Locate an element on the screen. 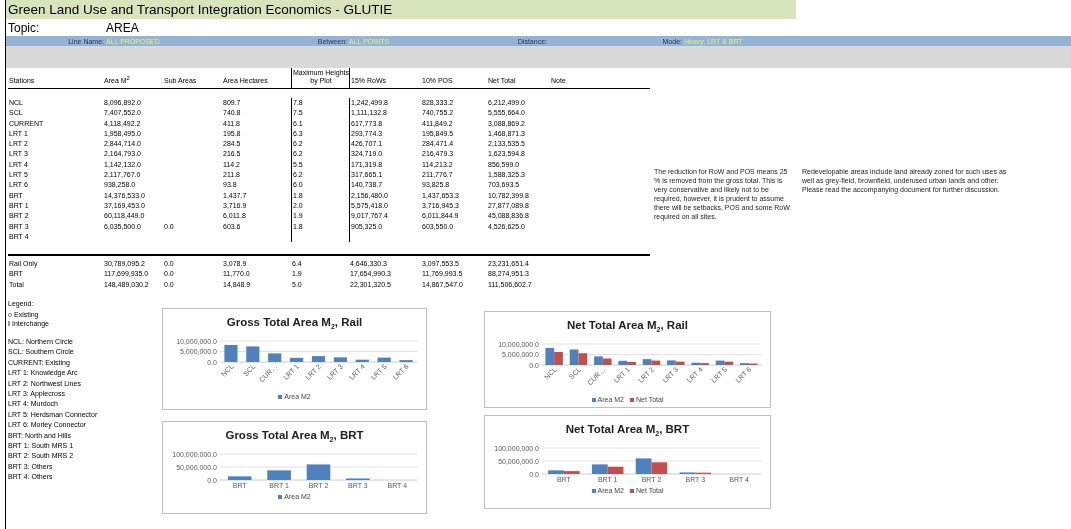 Image resolution: width=1071 pixels, height=529 pixels. topic-label: Topic: is located at coordinates (24, 27).